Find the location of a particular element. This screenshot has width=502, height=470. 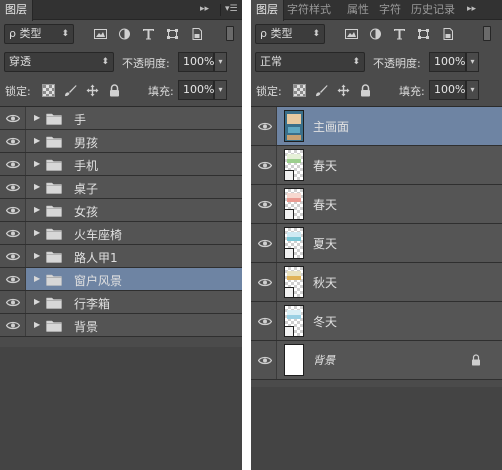

layer-row: ▶ 男孩 is located at coordinates (121, 141).